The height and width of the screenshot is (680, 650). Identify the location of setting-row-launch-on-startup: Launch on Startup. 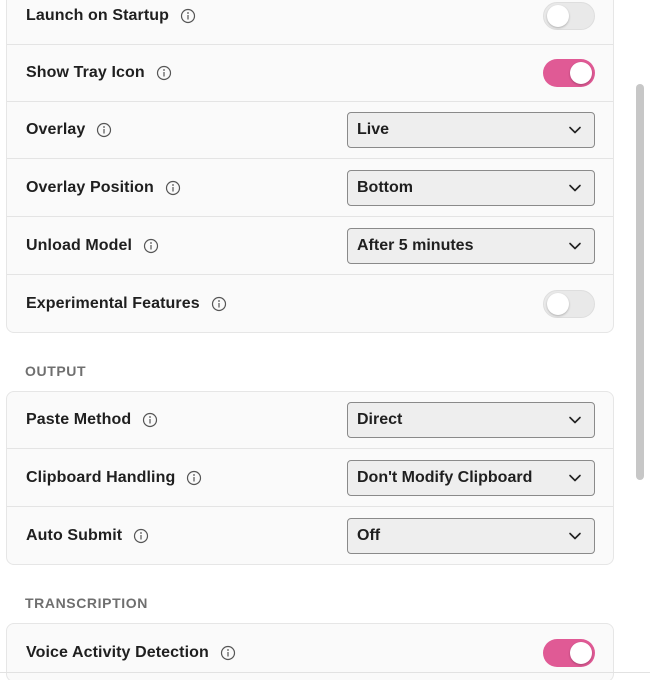
(310, 22).